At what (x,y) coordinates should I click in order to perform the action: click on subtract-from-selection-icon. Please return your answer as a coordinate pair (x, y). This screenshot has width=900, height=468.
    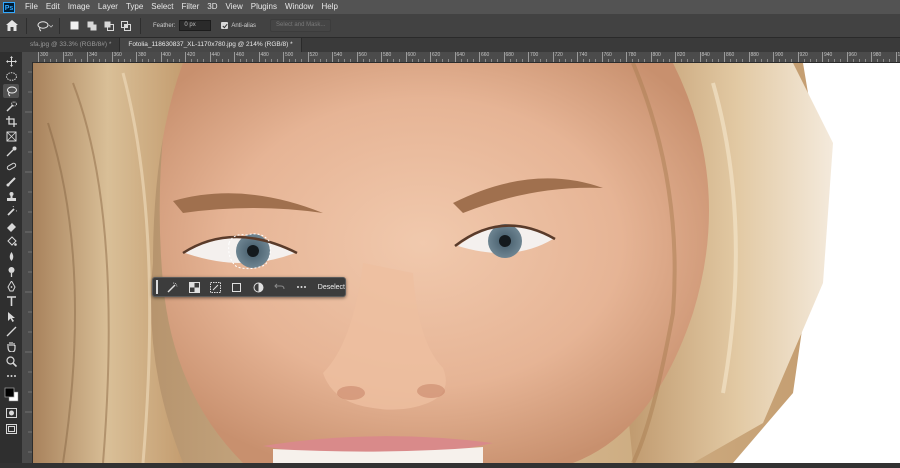
    Looking at the image, I should click on (108, 25).